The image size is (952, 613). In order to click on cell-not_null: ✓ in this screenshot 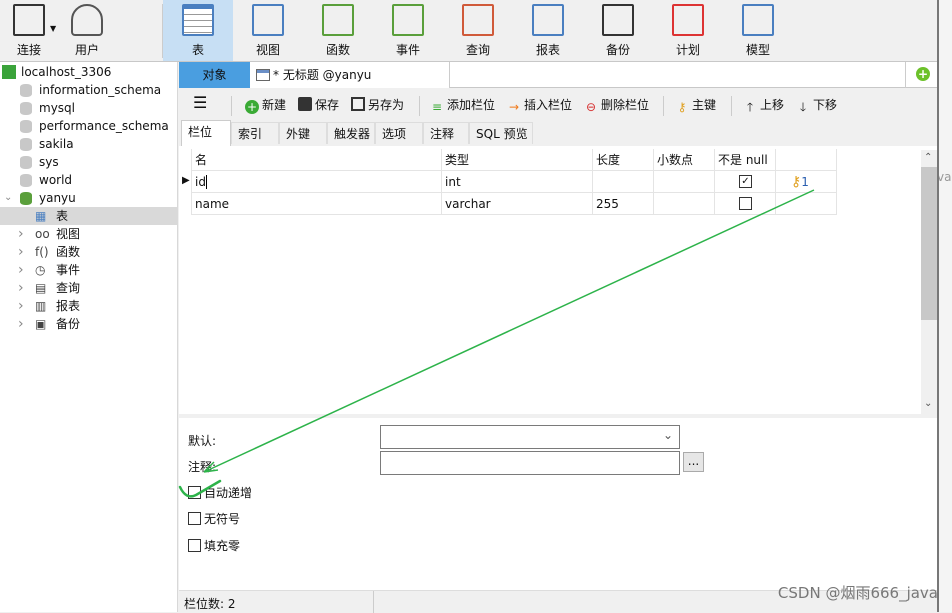, I will do `click(745, 182)`.